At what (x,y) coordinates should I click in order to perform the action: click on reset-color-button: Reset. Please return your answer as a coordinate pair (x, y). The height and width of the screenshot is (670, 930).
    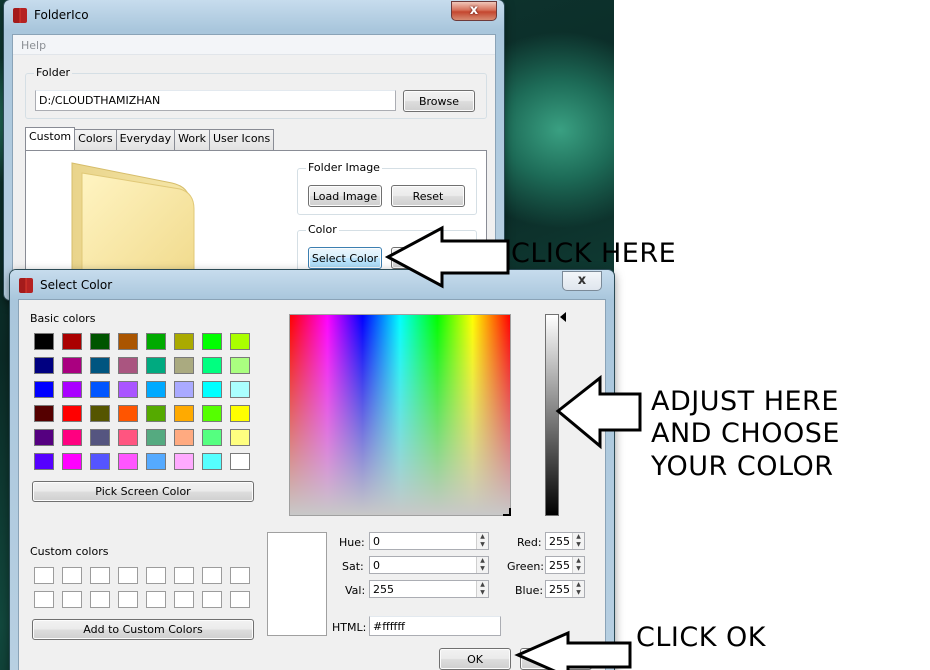
    Looking at the image, I should click on (428, 258).